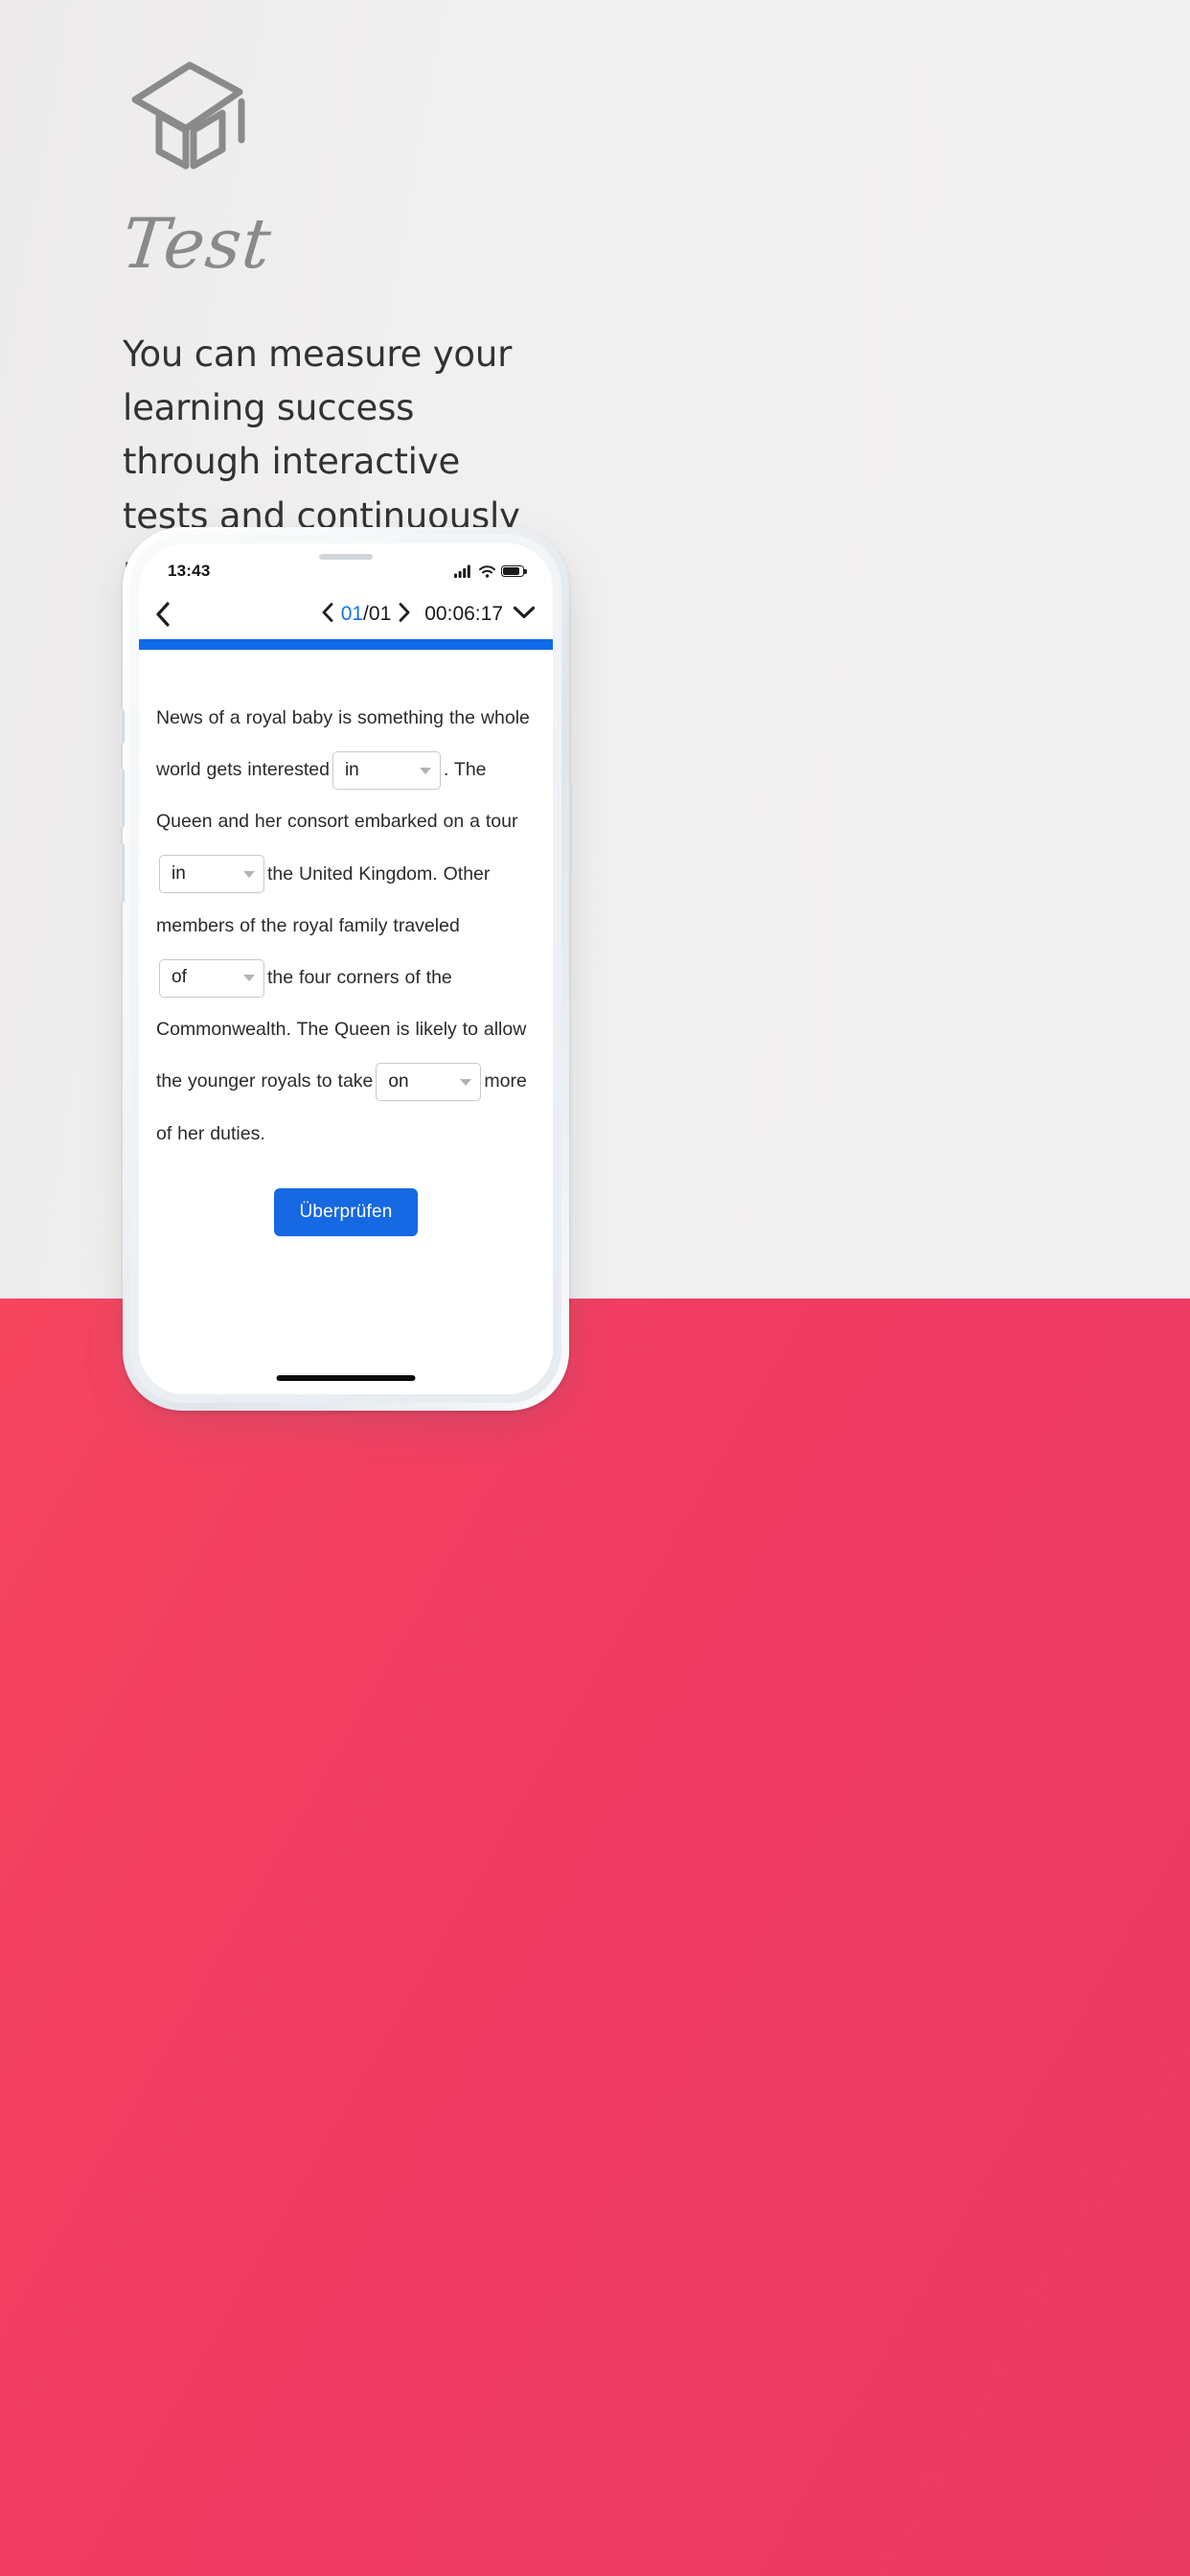  I want to click on question-pager: 01/01, so click(366, 615).